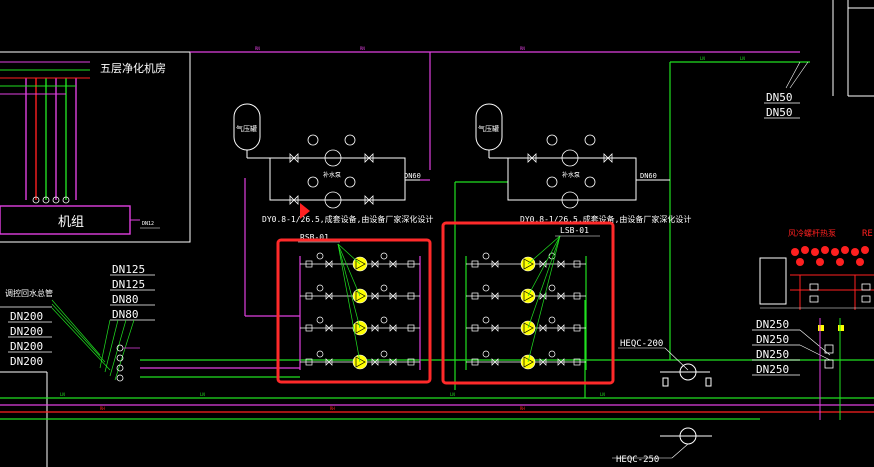 This screenshot has width=874, height=467. What do you see at coordinates (488, 128) in the screenshot?
I see `tank-right-label: 气压罐` at bounding box center [488, 128].